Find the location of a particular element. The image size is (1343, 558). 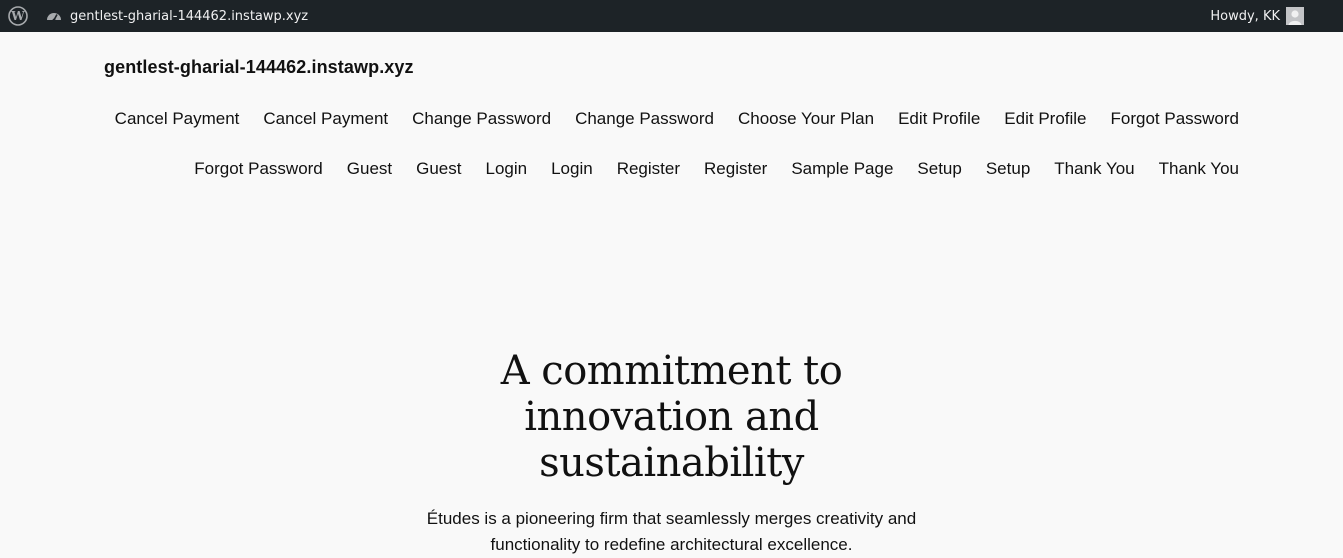

admin-site-name: gentlest-gharial-144462.instawp.xyz is located at coordinates (189, 16).